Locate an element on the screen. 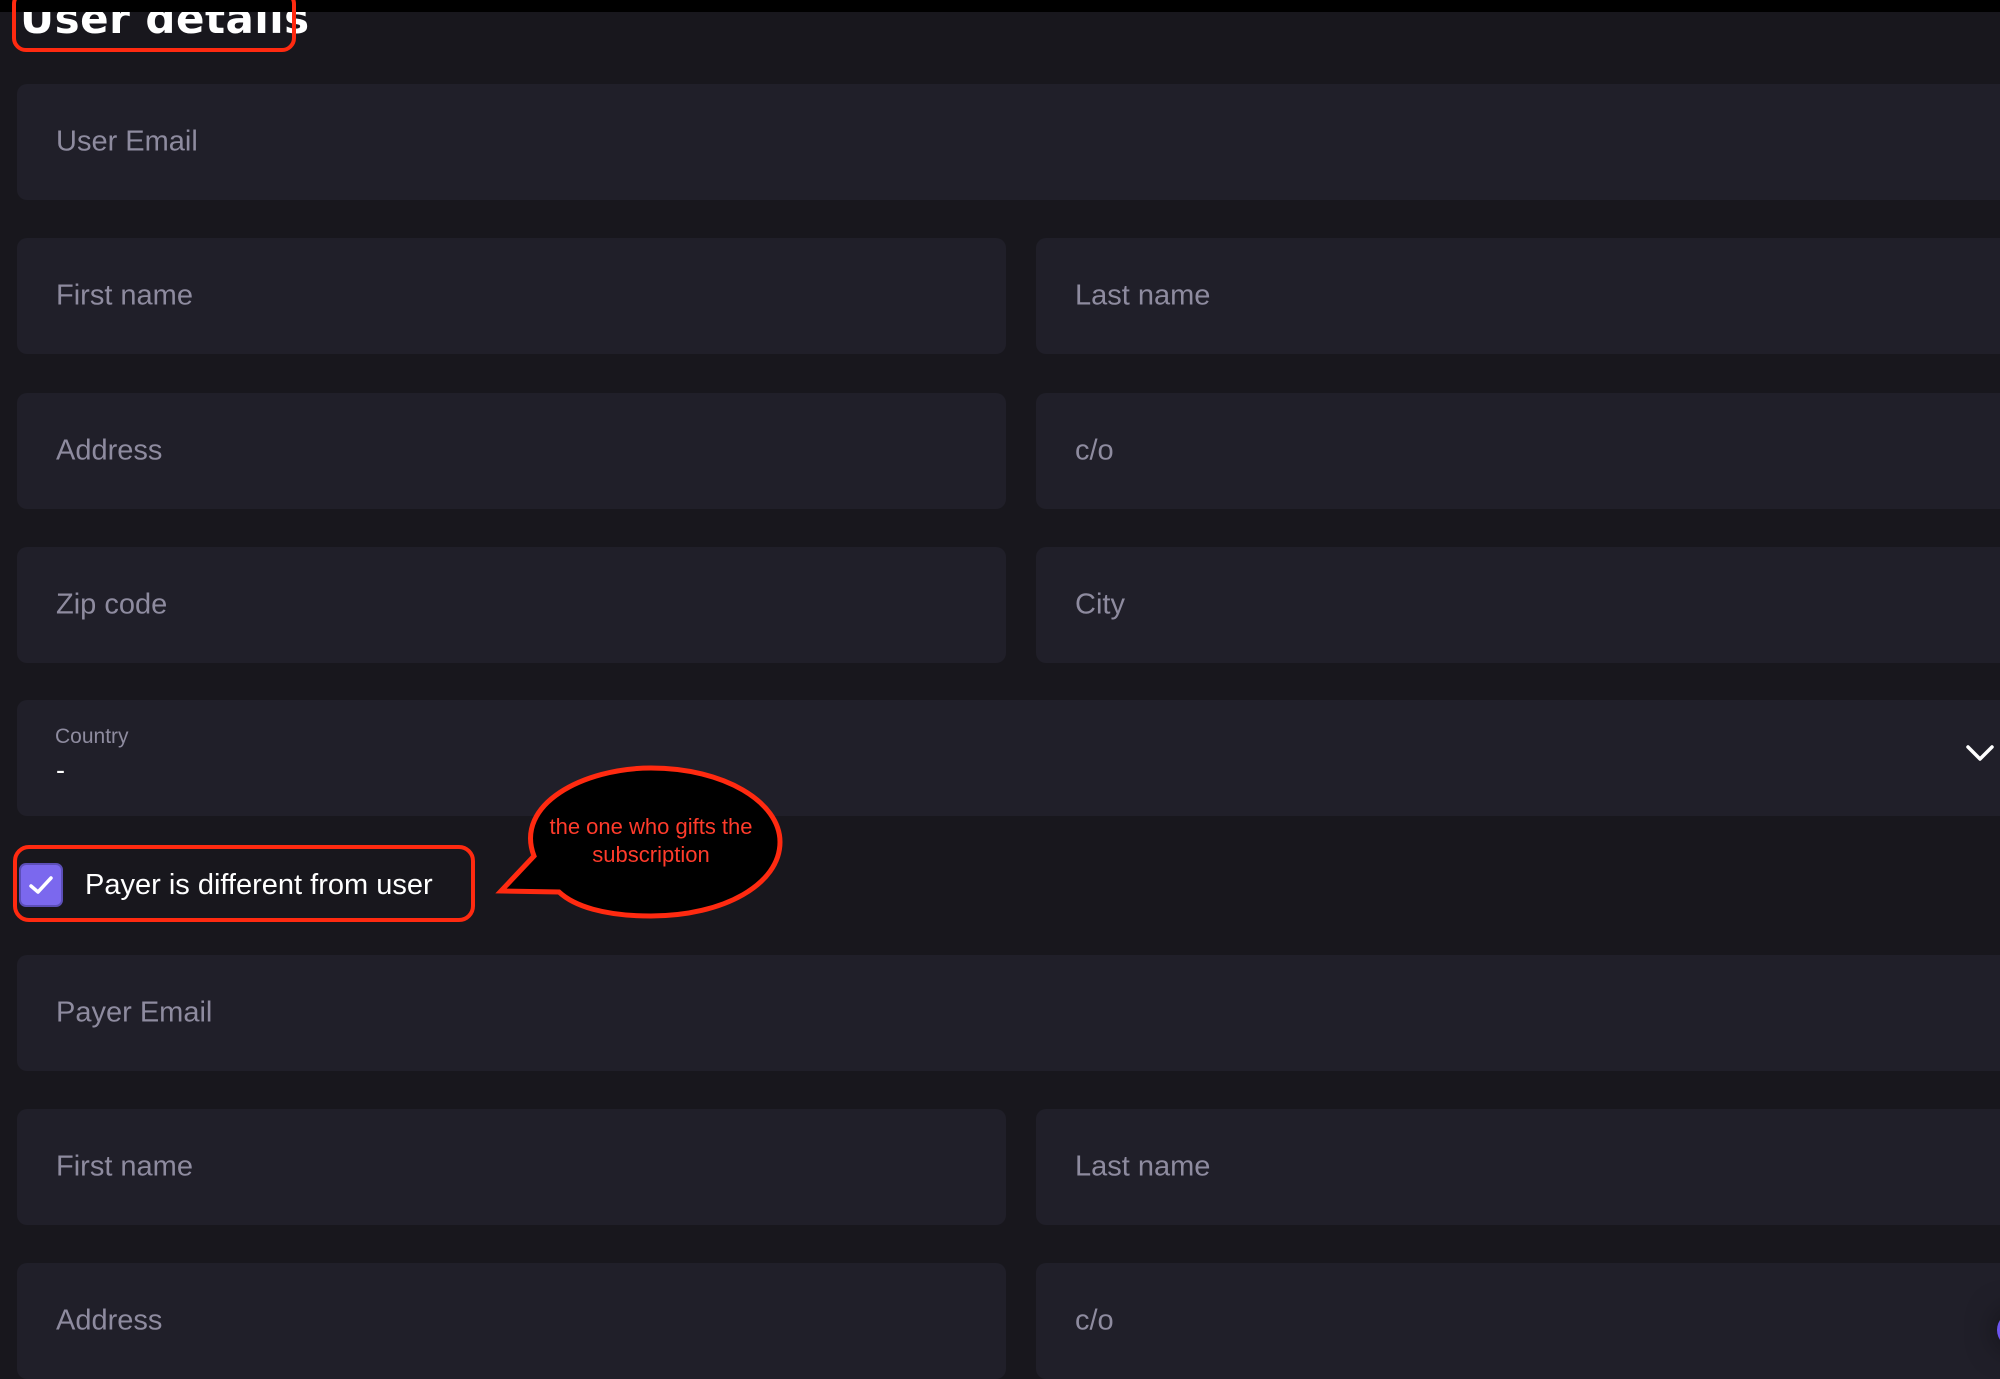 This screenshot has width=2000, height=1379. user-last-name-placeholder: Last name is located at coordinates (1143, 295).